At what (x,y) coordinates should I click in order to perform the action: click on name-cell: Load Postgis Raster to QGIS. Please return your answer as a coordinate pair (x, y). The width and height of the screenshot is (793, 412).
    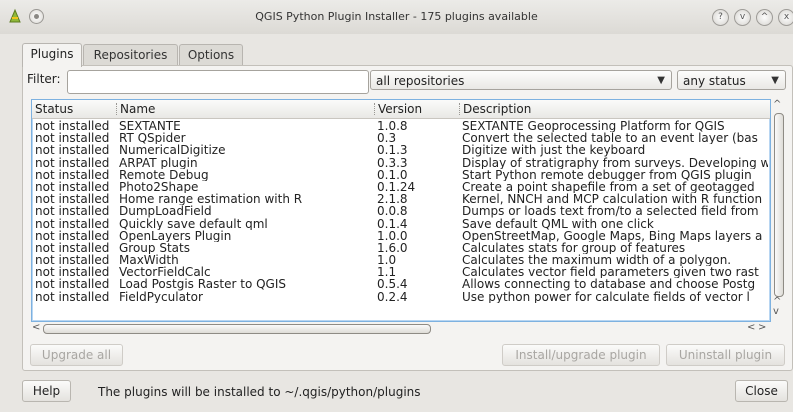
    Looking at the image, I should click on (203, 284).